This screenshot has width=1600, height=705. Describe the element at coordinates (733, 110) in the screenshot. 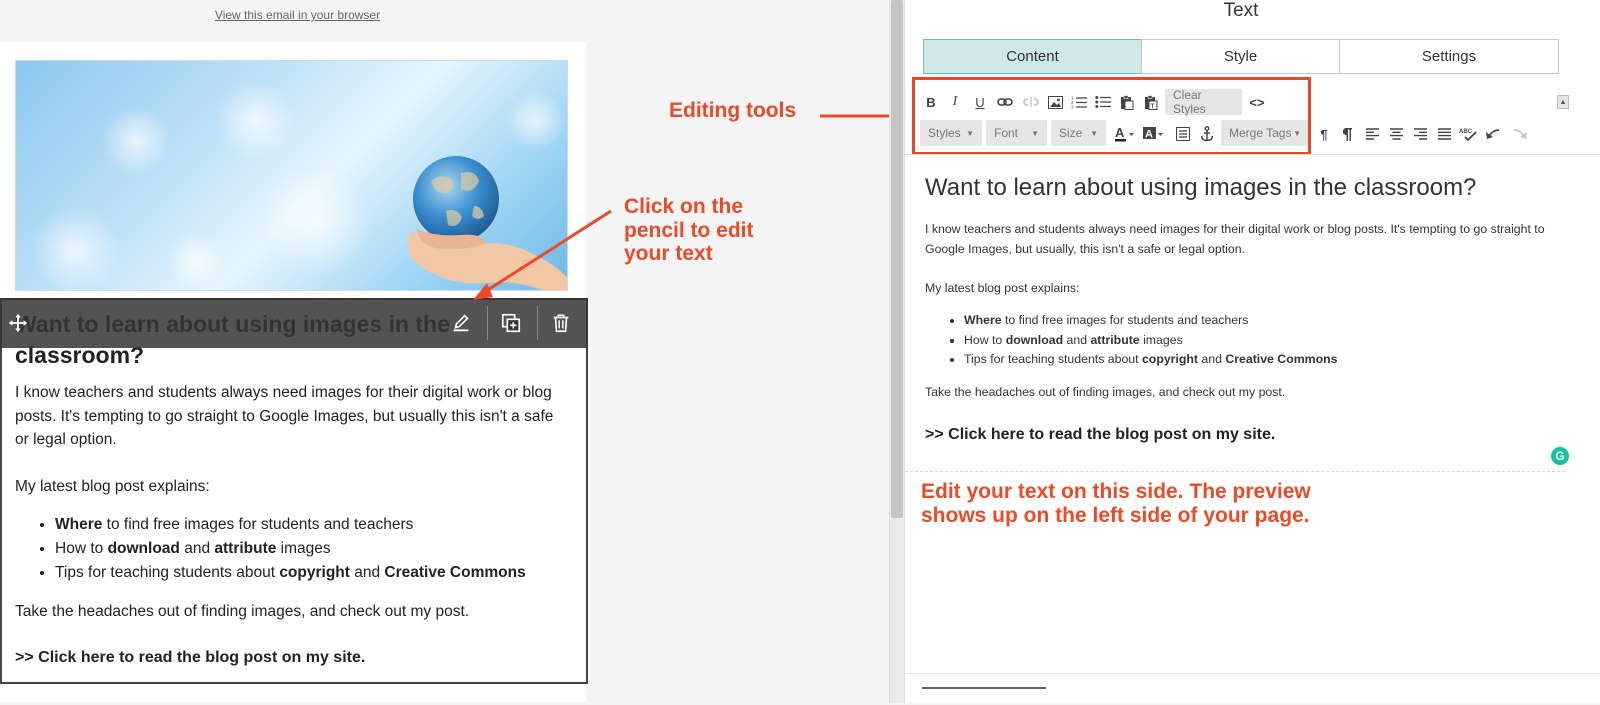

I see `annotation-editing-tools: Editing tools` at that location.